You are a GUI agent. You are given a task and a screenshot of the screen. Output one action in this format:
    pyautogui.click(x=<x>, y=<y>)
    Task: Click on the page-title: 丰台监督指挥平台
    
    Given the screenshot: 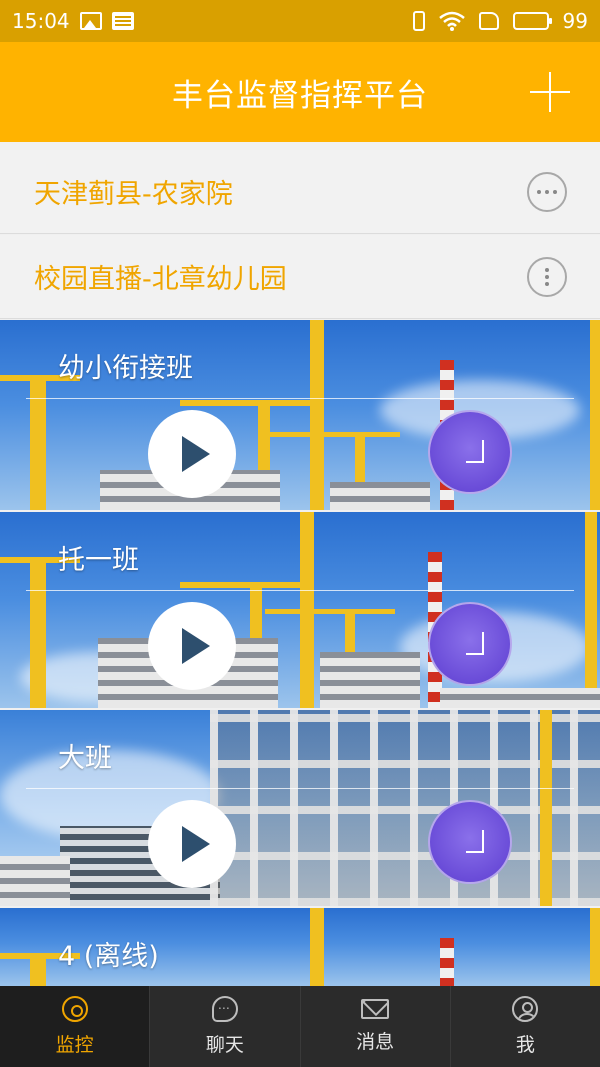 What is the action you would take?
    pyautogui.click(x=300, y=95)
    